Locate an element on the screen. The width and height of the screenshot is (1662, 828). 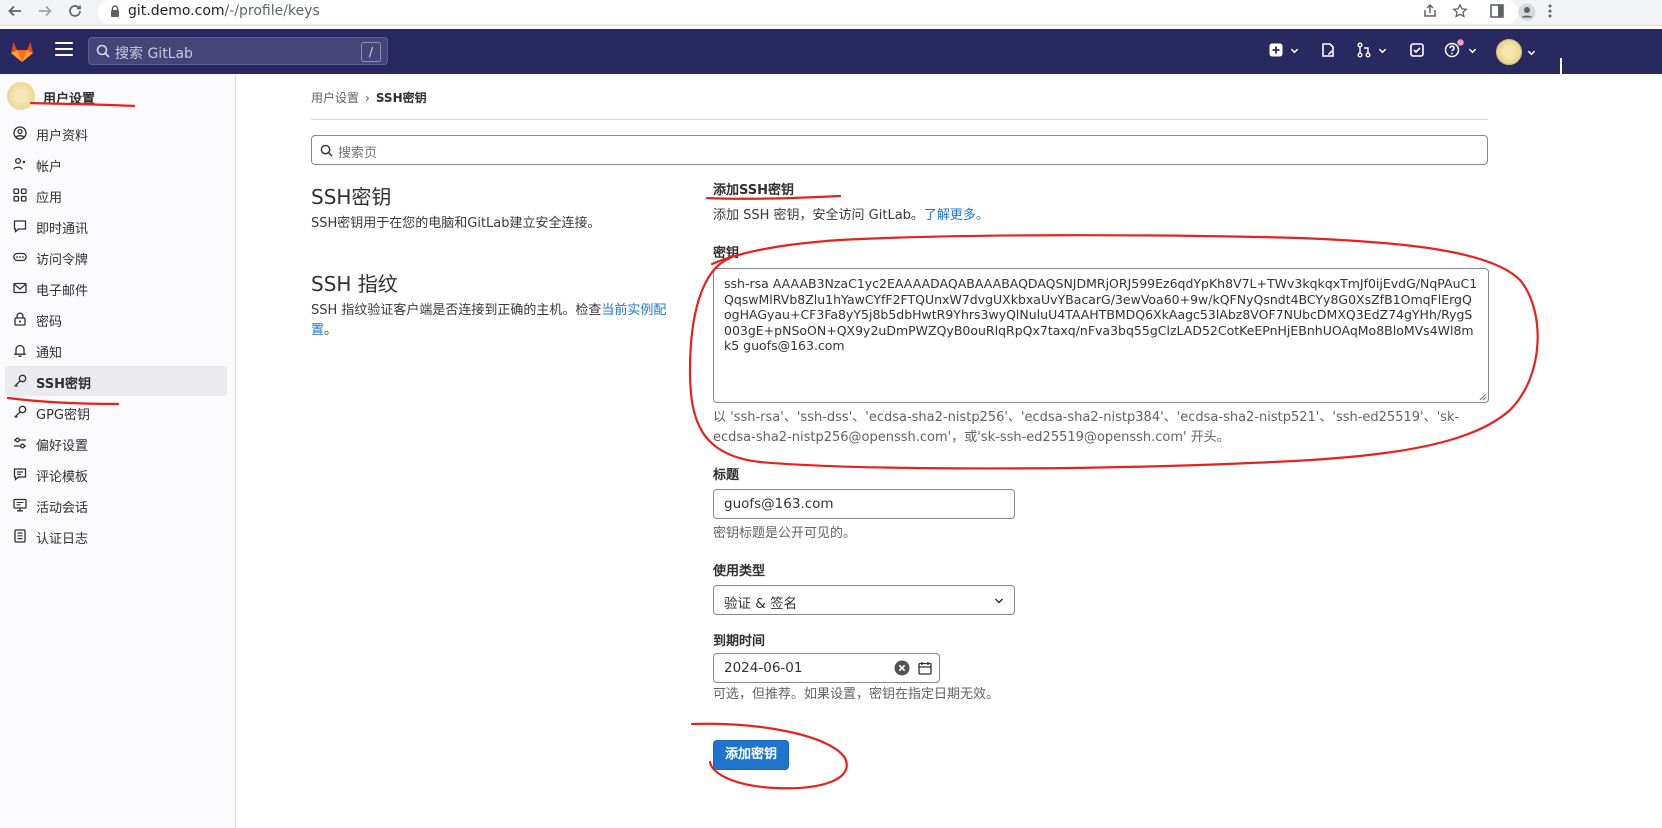
menu-dots-icon is located at coordinates (1551, 12).